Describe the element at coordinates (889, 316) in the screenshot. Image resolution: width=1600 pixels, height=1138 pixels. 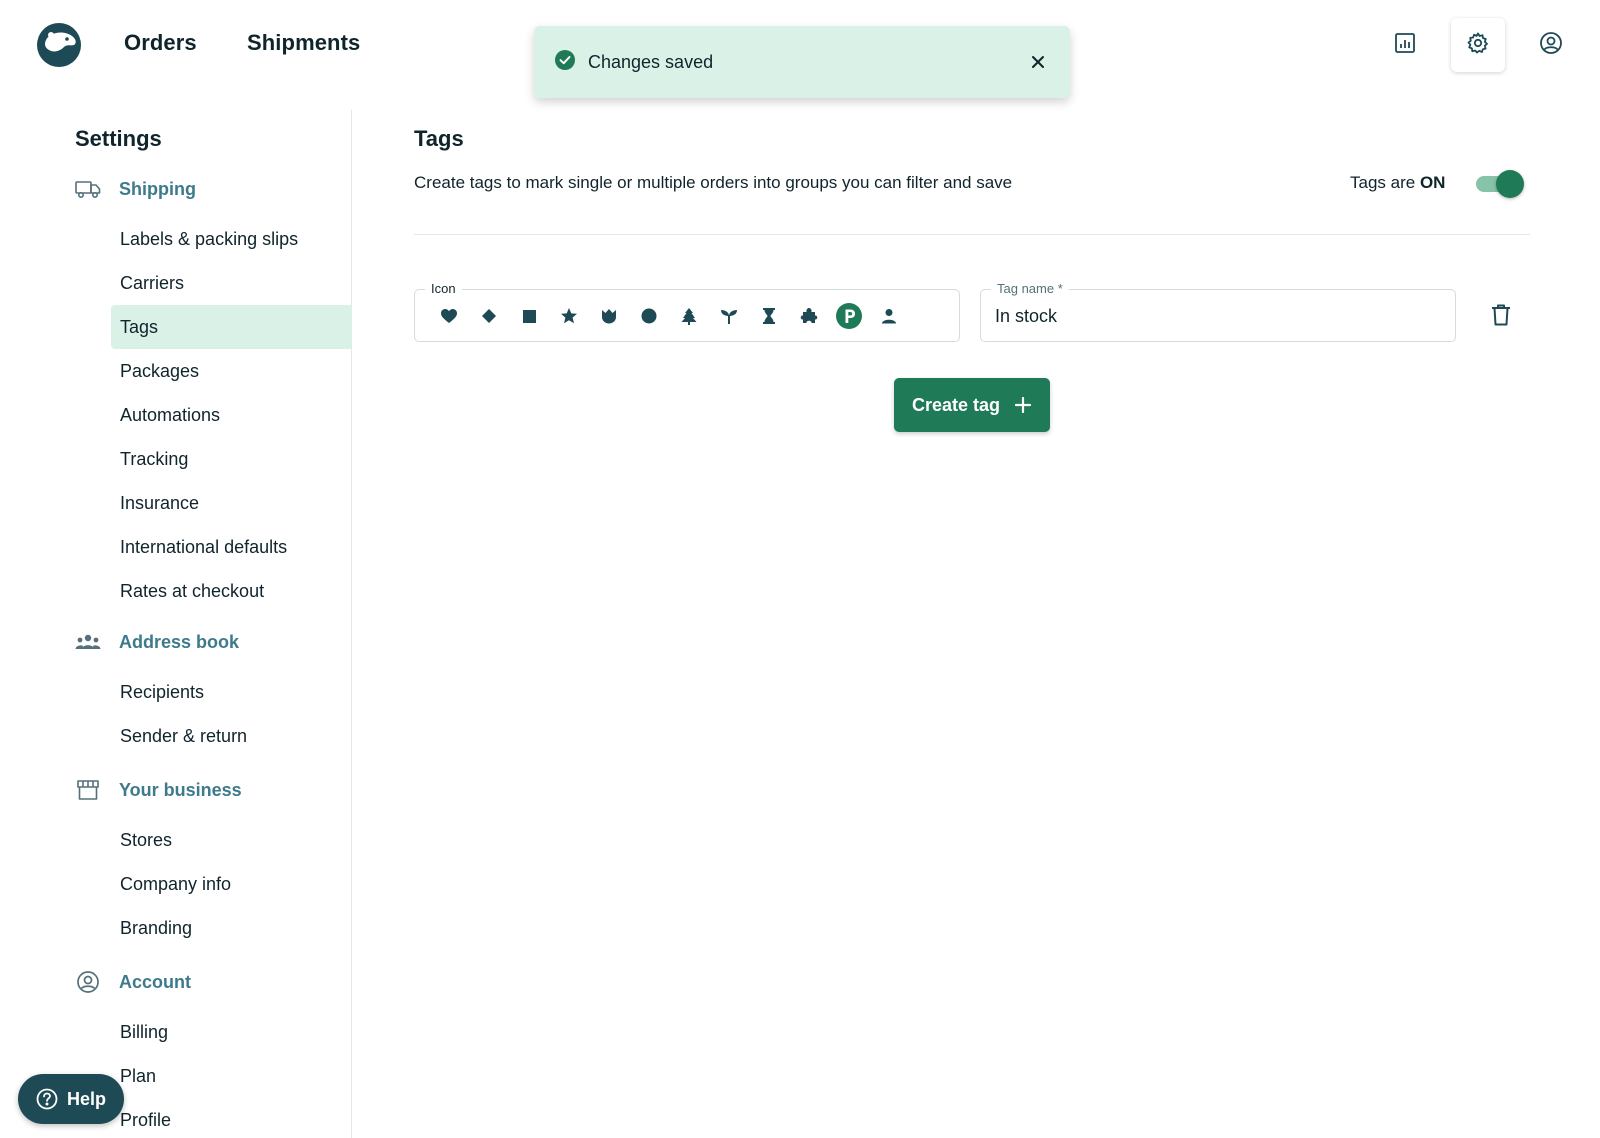
I see `person-icon` at that location.